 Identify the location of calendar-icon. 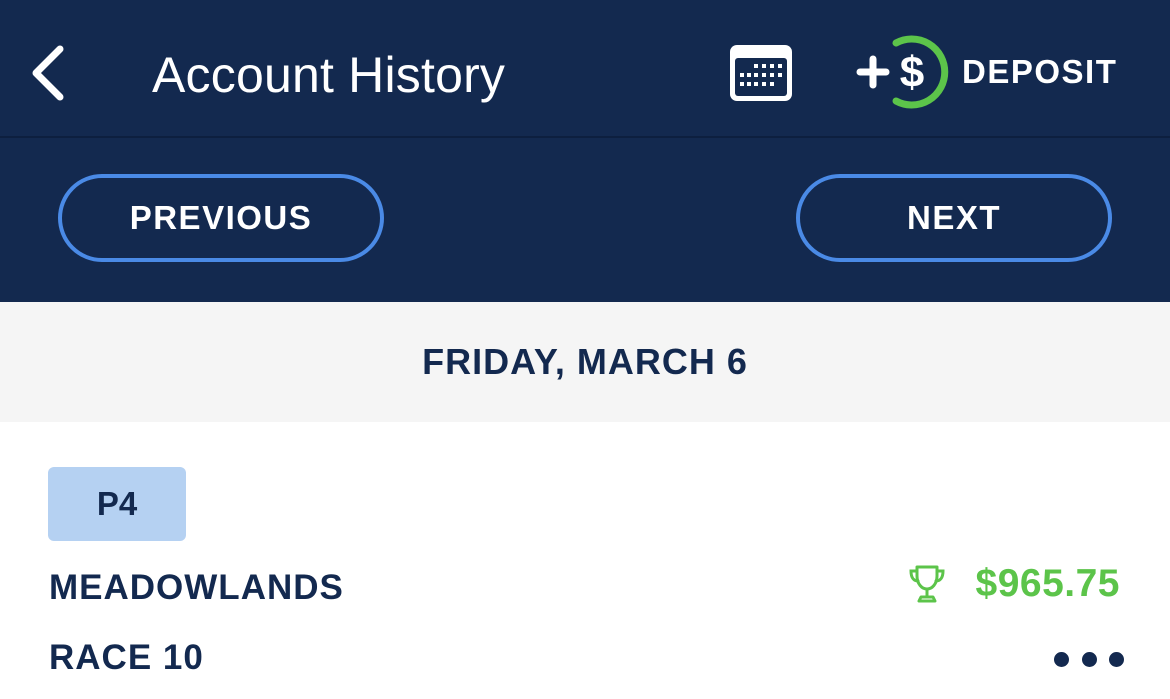
(761, 73).